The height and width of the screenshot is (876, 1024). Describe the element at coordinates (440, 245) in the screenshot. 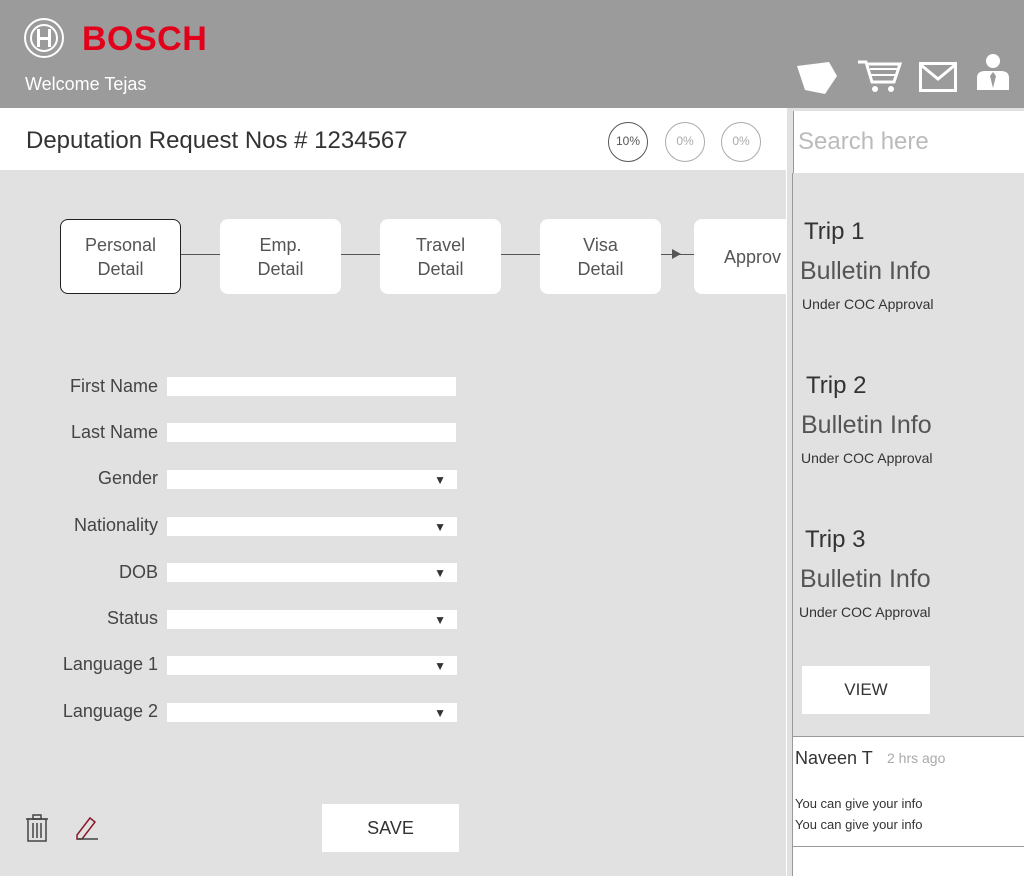

I see `step-label: Travel` at that location.